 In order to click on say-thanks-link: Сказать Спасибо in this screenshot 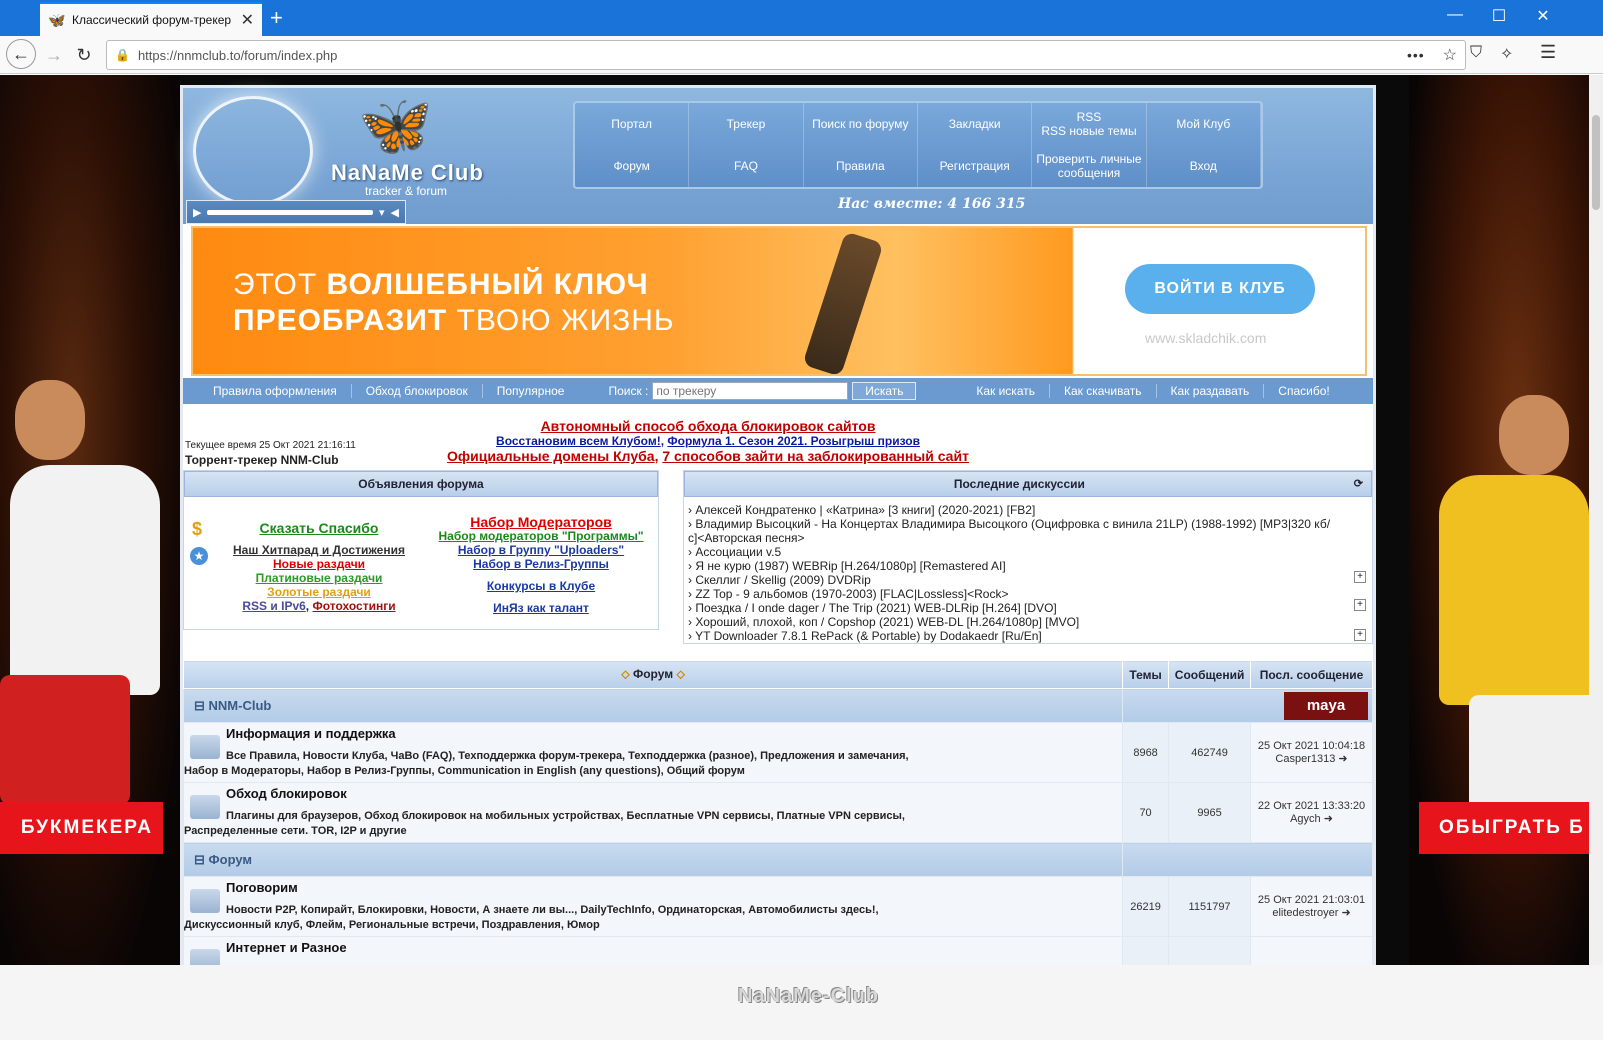, I will do `click(319, 528)`.